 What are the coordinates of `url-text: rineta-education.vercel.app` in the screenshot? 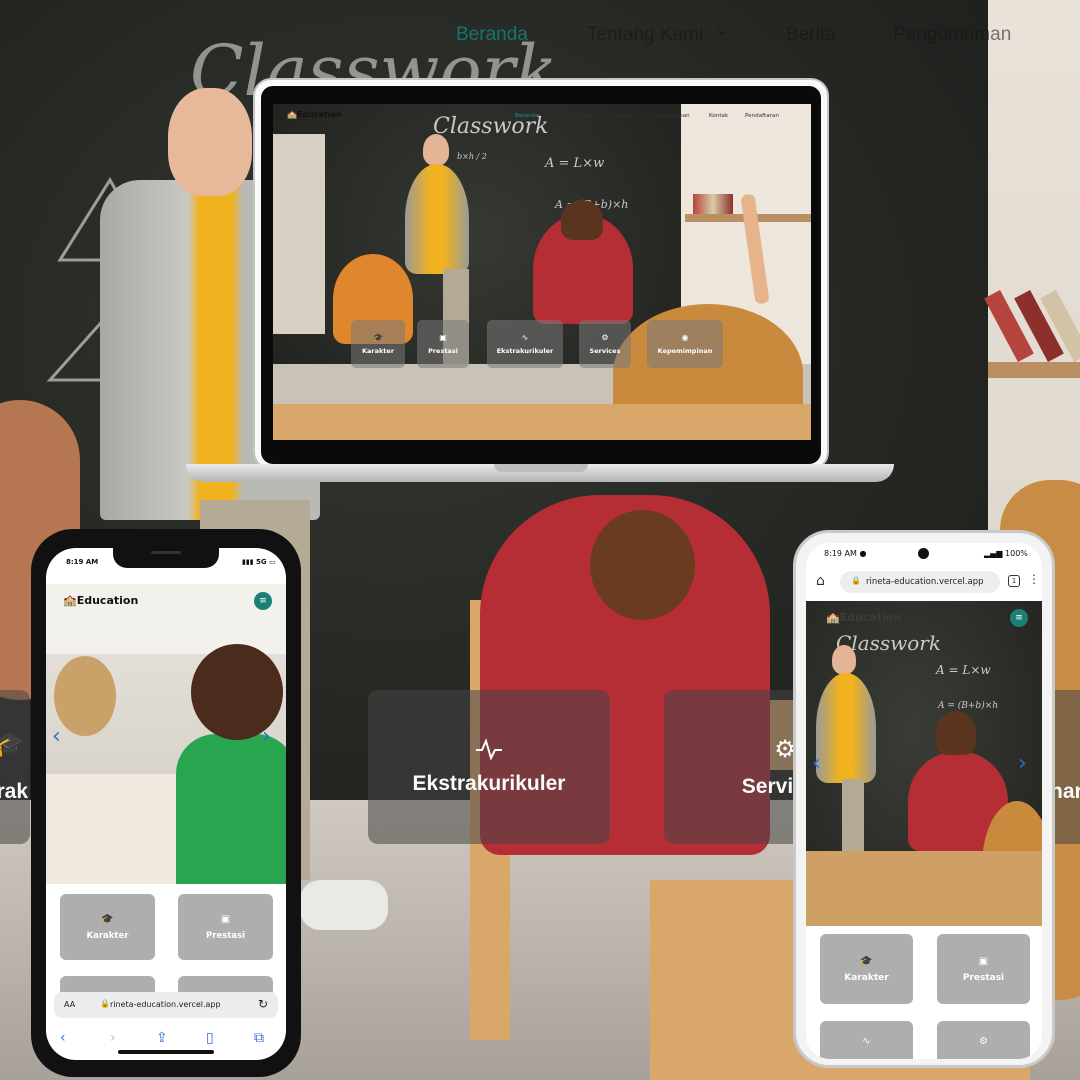 It's located at (925, 582).